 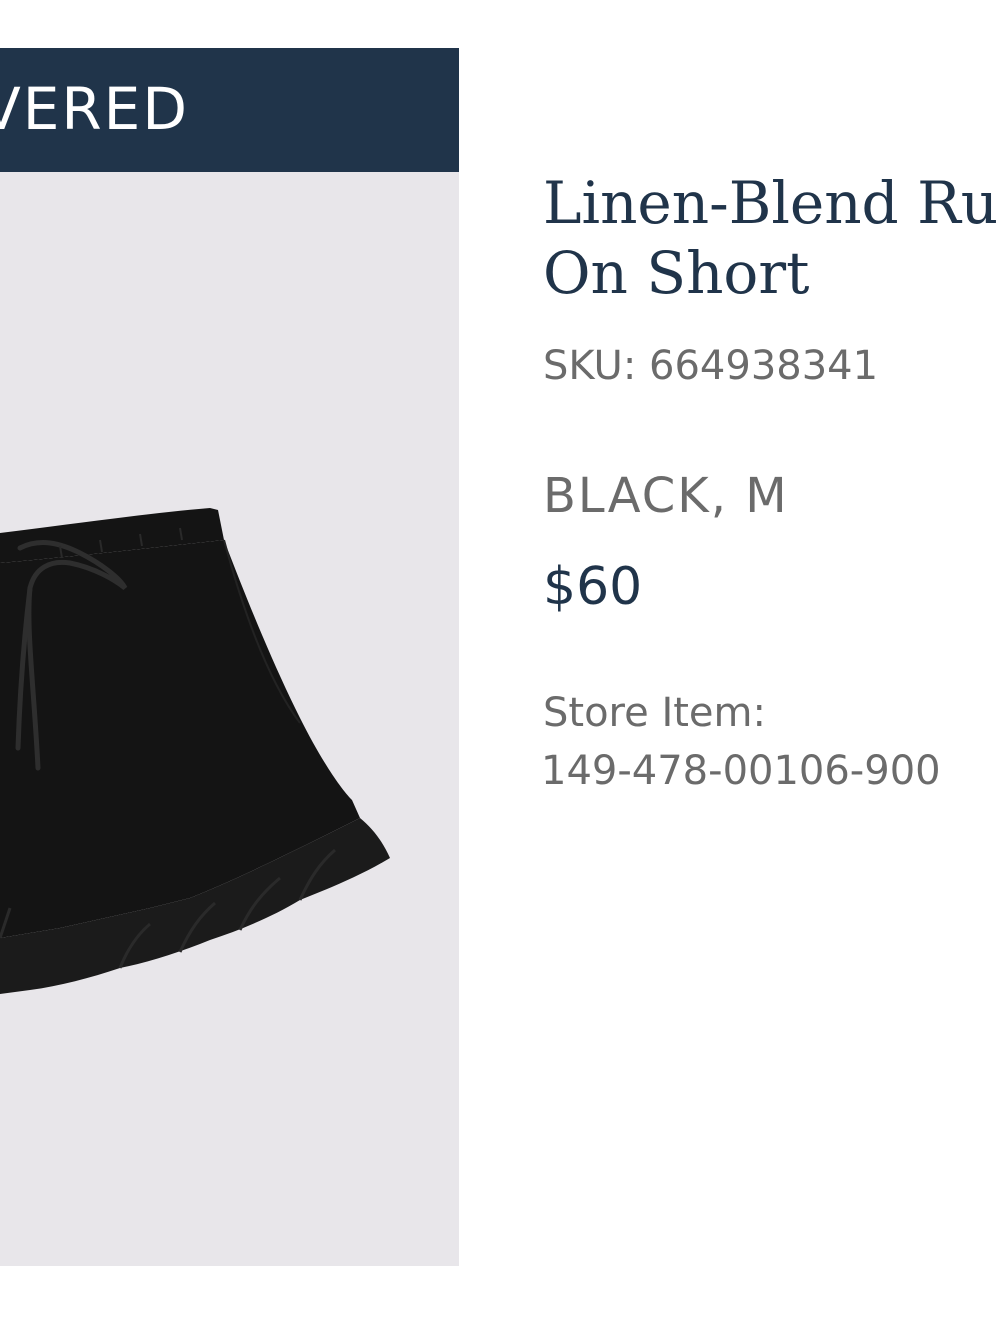 What do you see at coordinates (94, 109) in the screenshot?
I see `banner-label: VERED` at bounding box center [94, 109].